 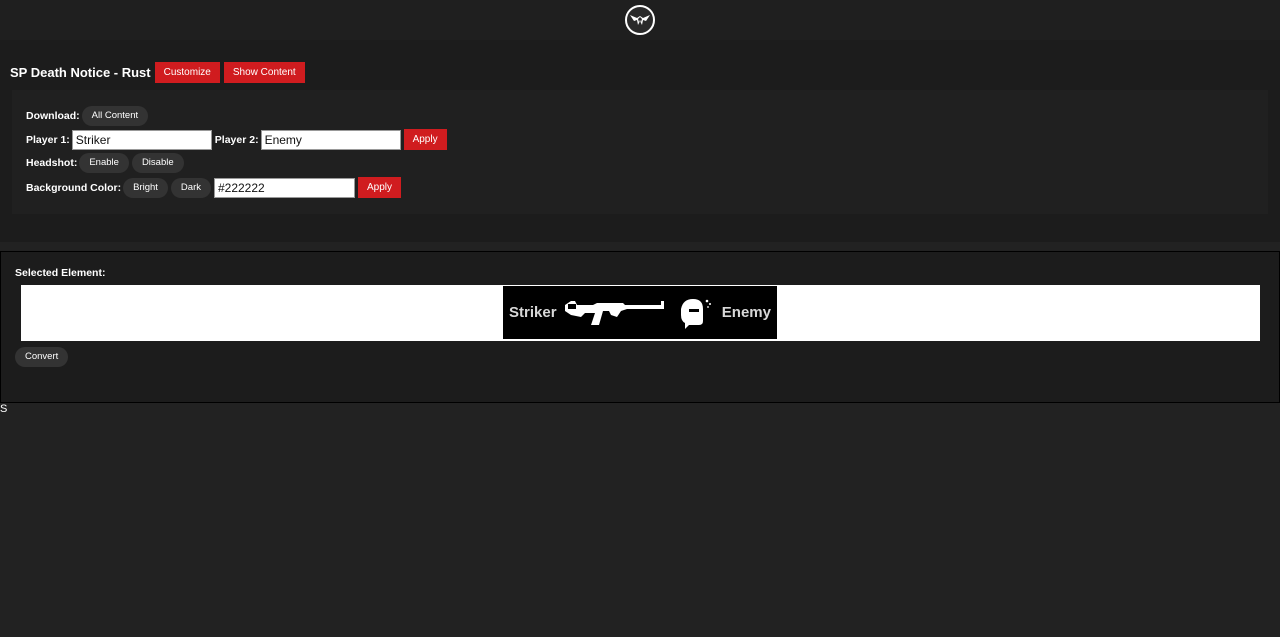 I want to click on assault-rifle-icon, so click(x=614, y=312).